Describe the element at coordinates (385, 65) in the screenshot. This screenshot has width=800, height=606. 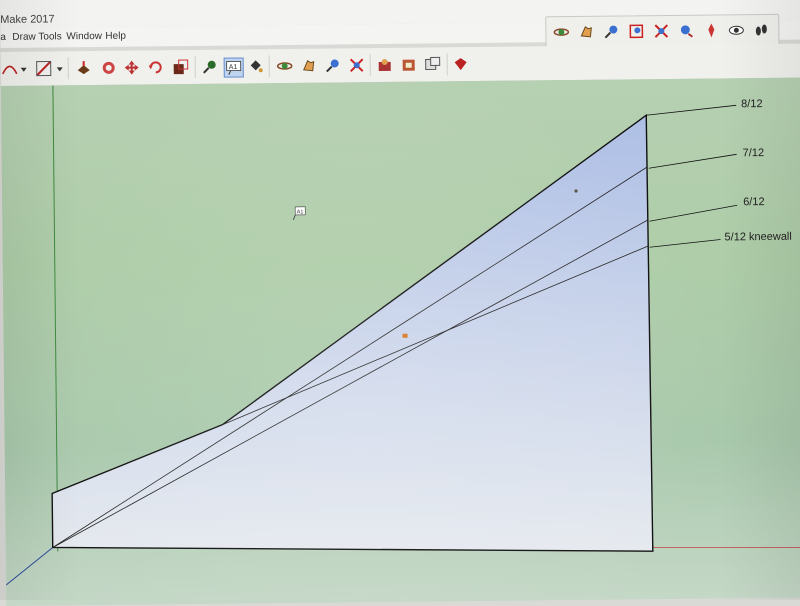
I see `warehouse-icon` at that location.